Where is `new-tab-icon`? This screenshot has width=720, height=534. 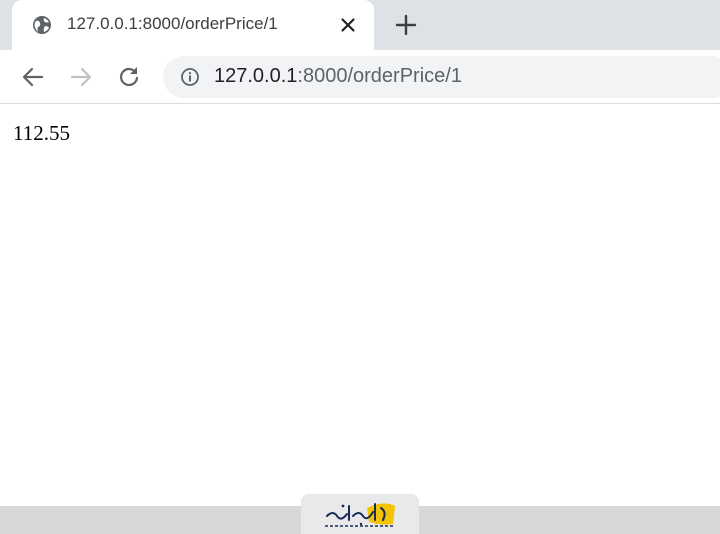
new-tab-icon is located at coordinates (406, 25).